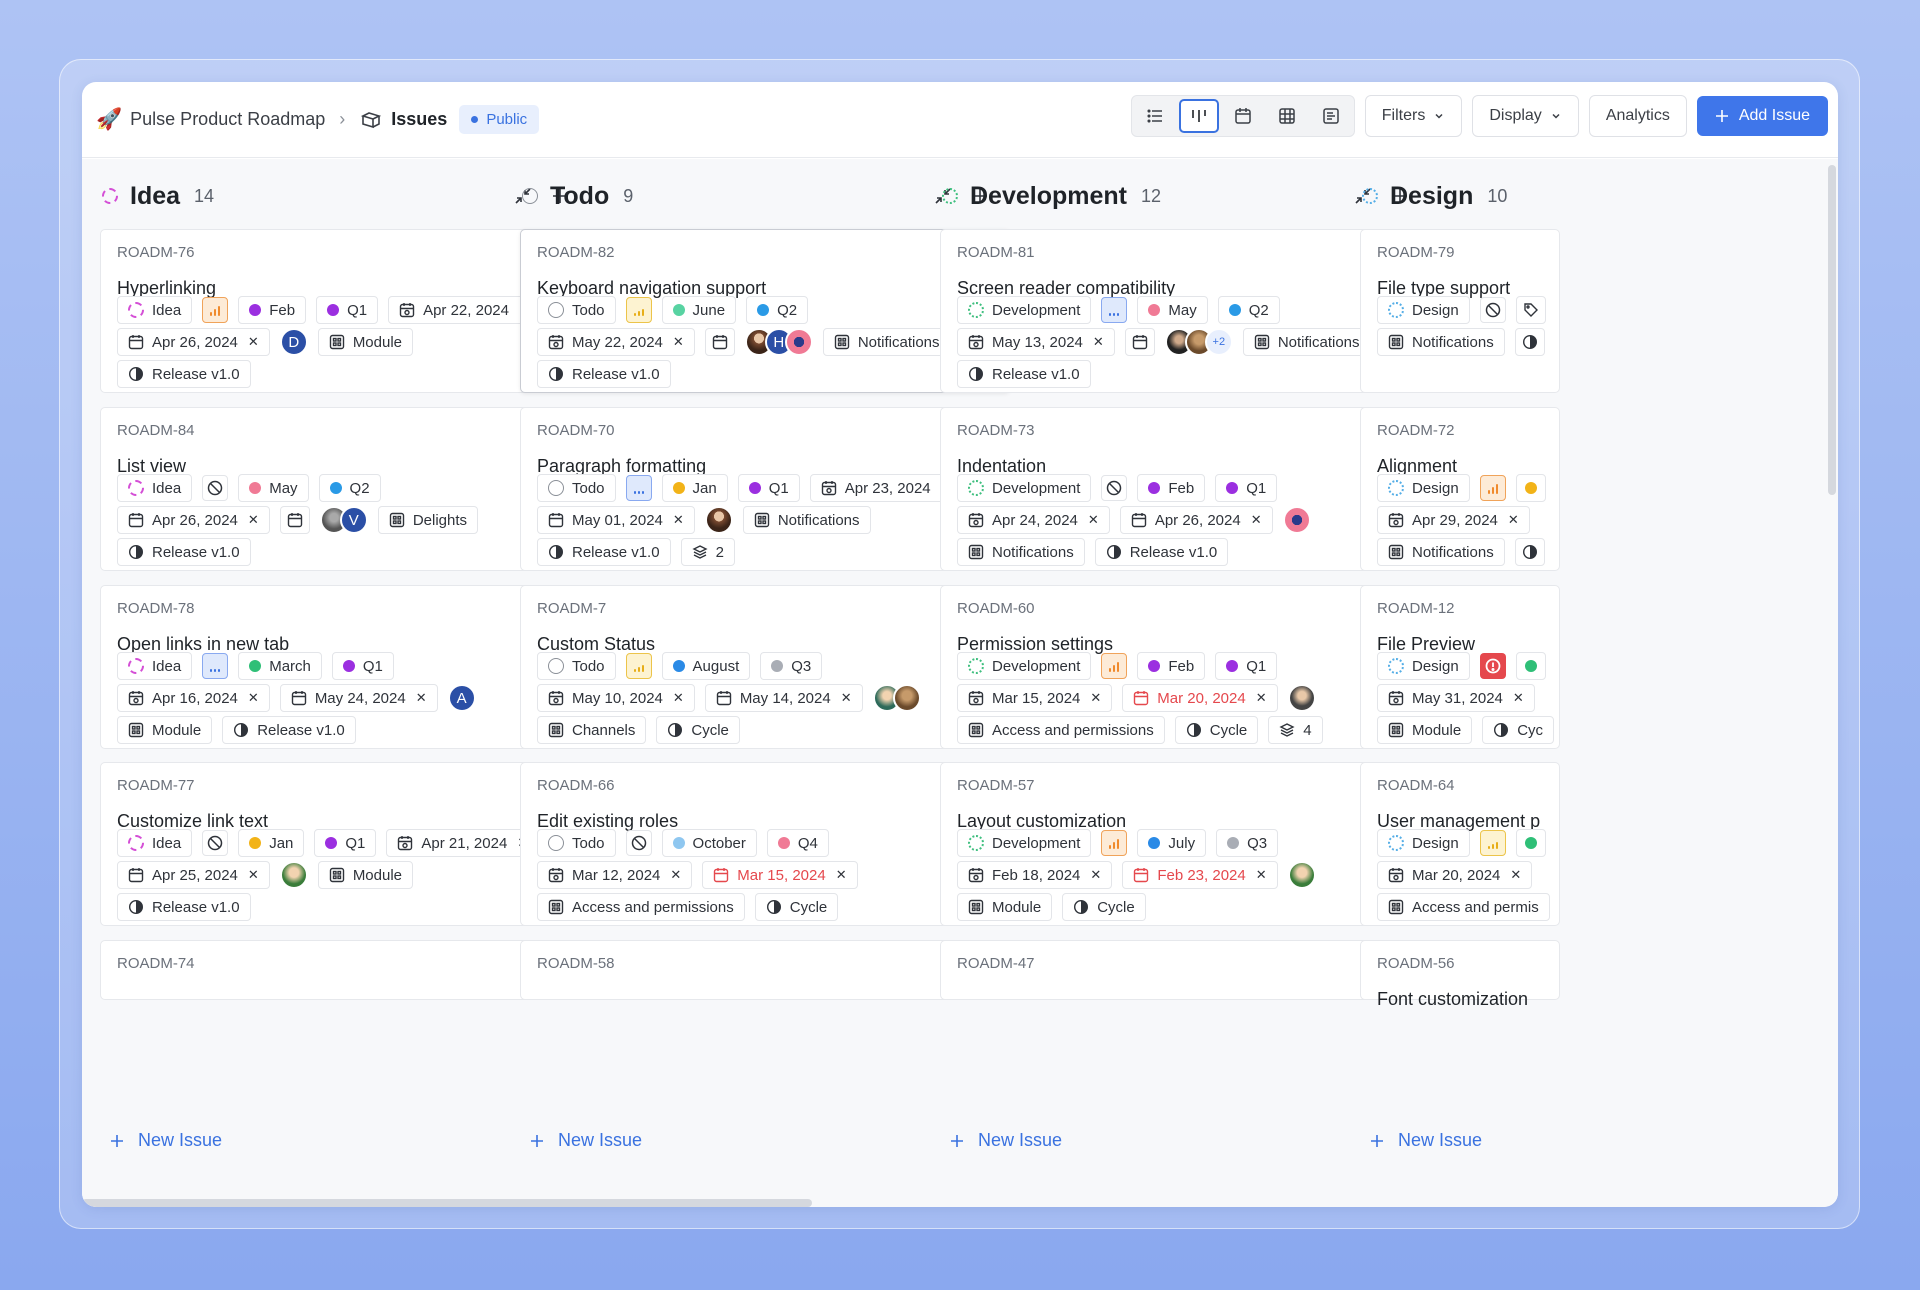 Image resolution: width=1920 pixels, height=1290 pixels. I want to click on start-date-pill: Apr 24, 2024 ✕, so click(1033, 520).